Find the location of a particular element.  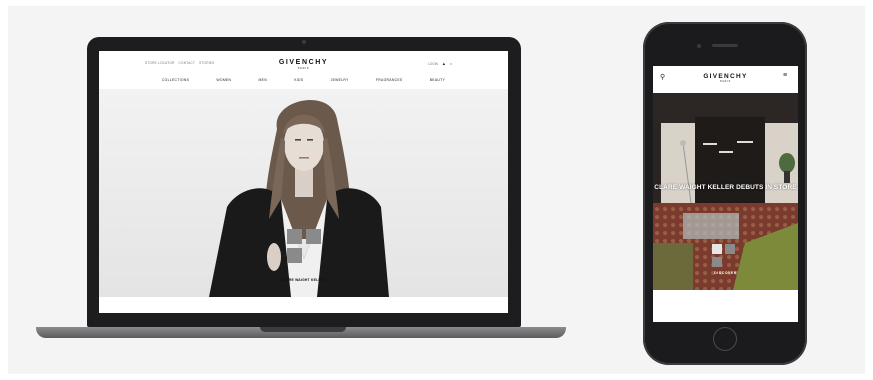

desktop-logo-subtitle: PARIS is located at coordinates (303, 68).